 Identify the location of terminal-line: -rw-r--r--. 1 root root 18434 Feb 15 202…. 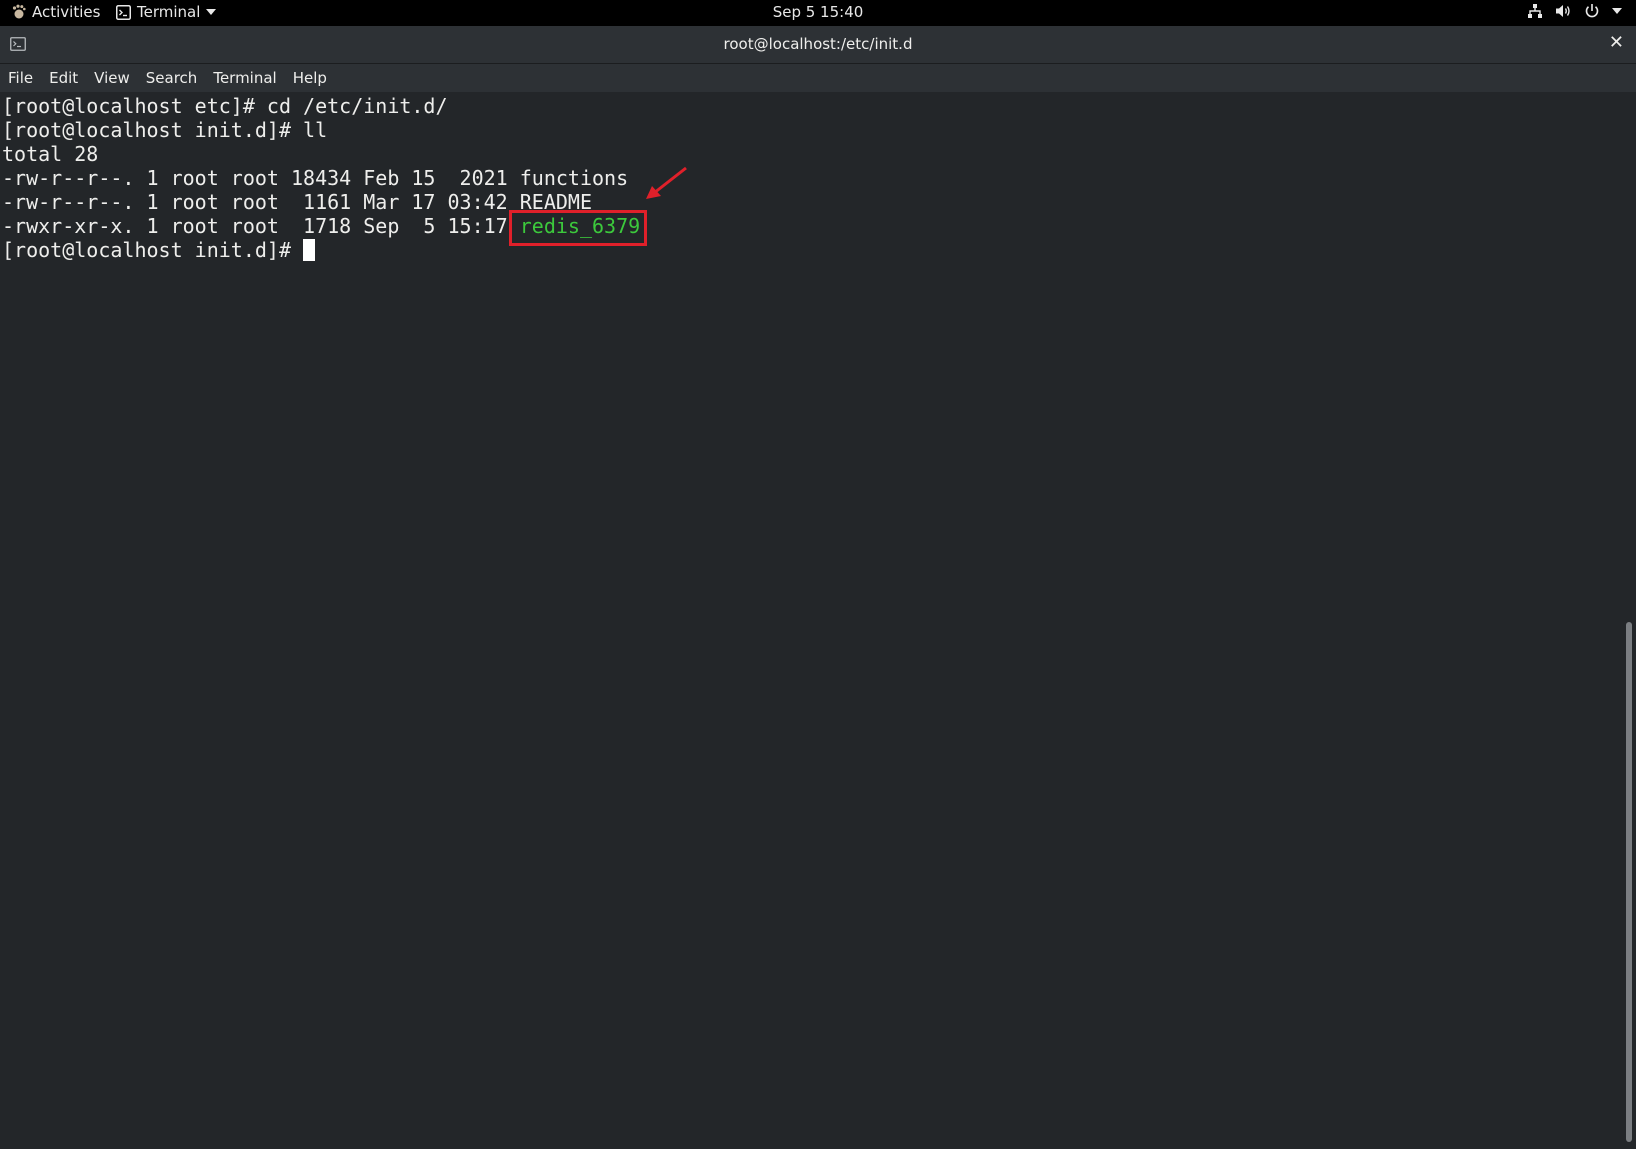
(315, 178).